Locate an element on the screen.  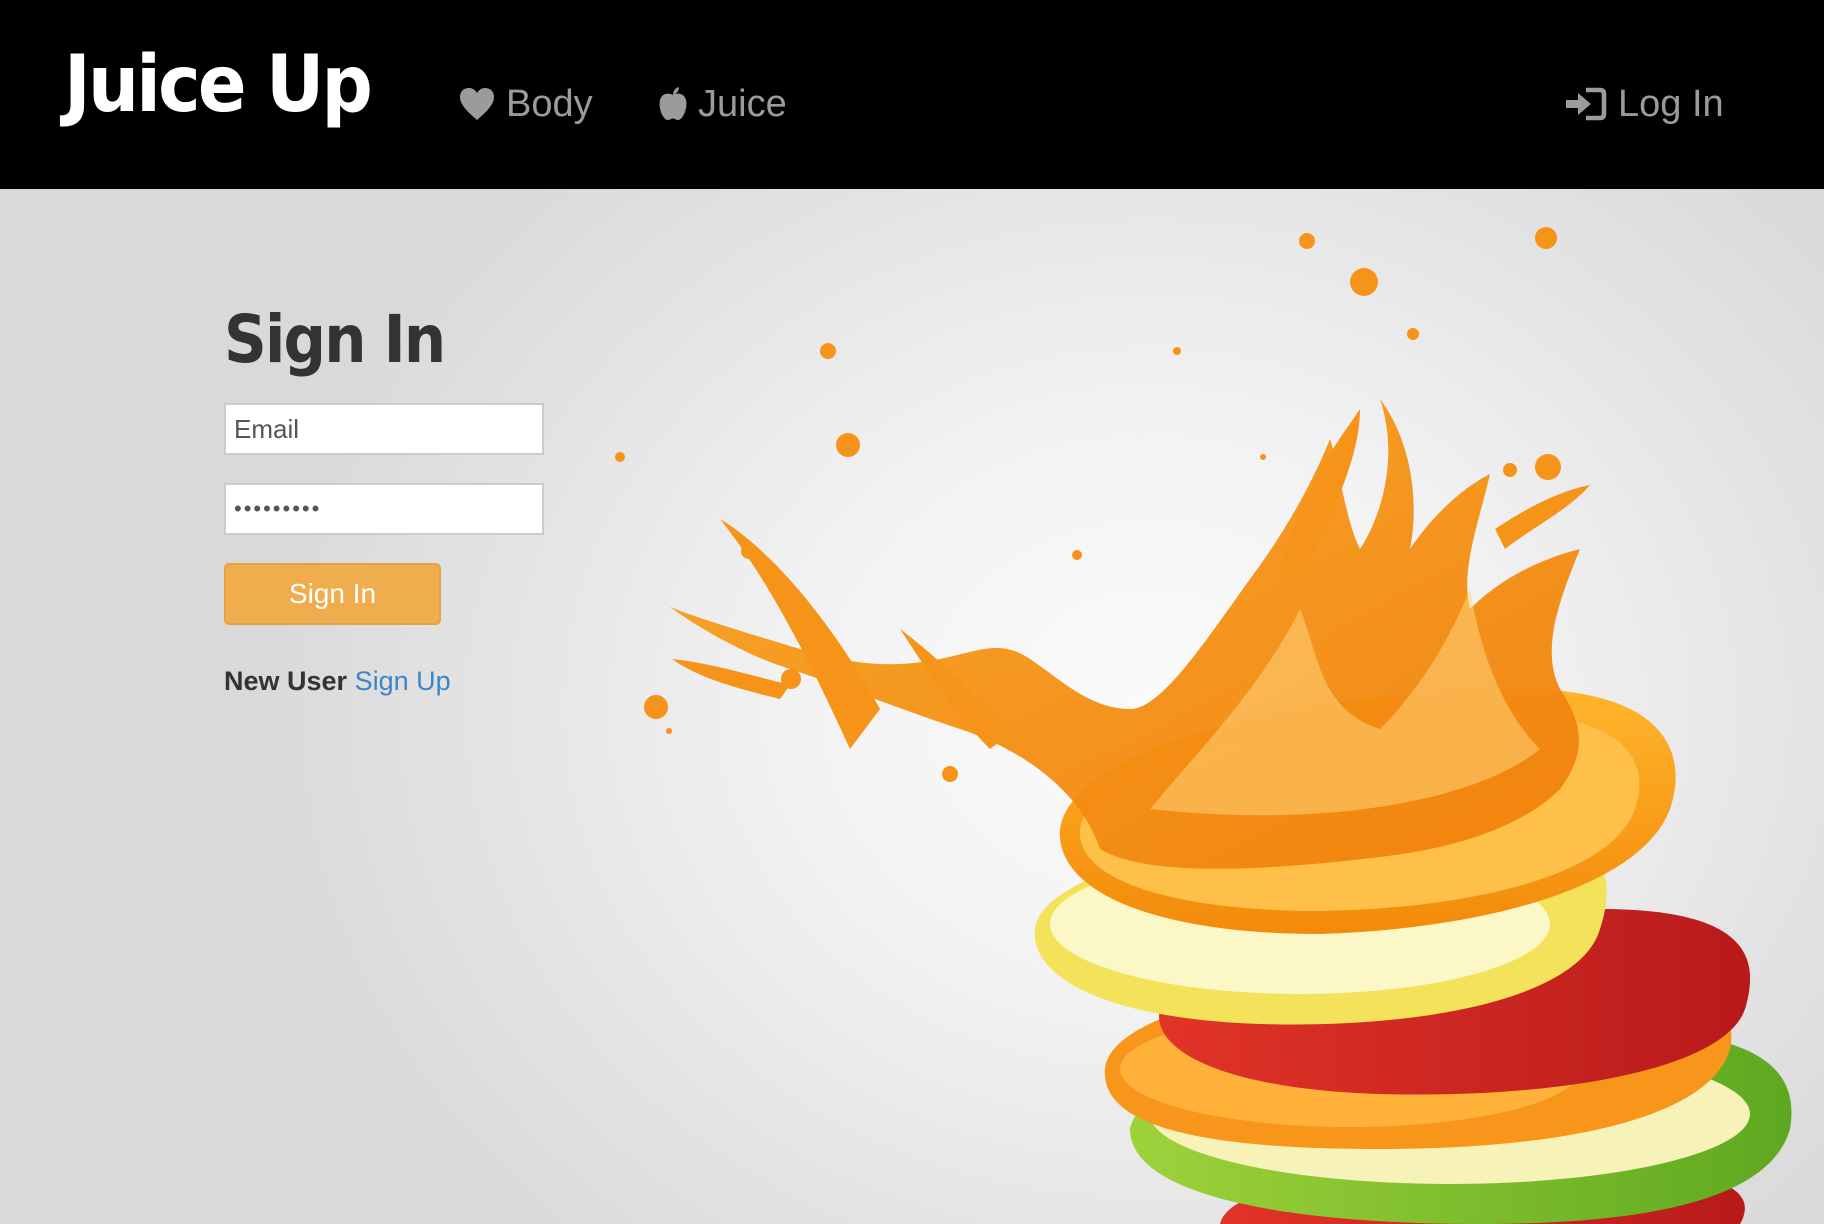
nav-link-body-label: Body is located at coordinates (549, 103).